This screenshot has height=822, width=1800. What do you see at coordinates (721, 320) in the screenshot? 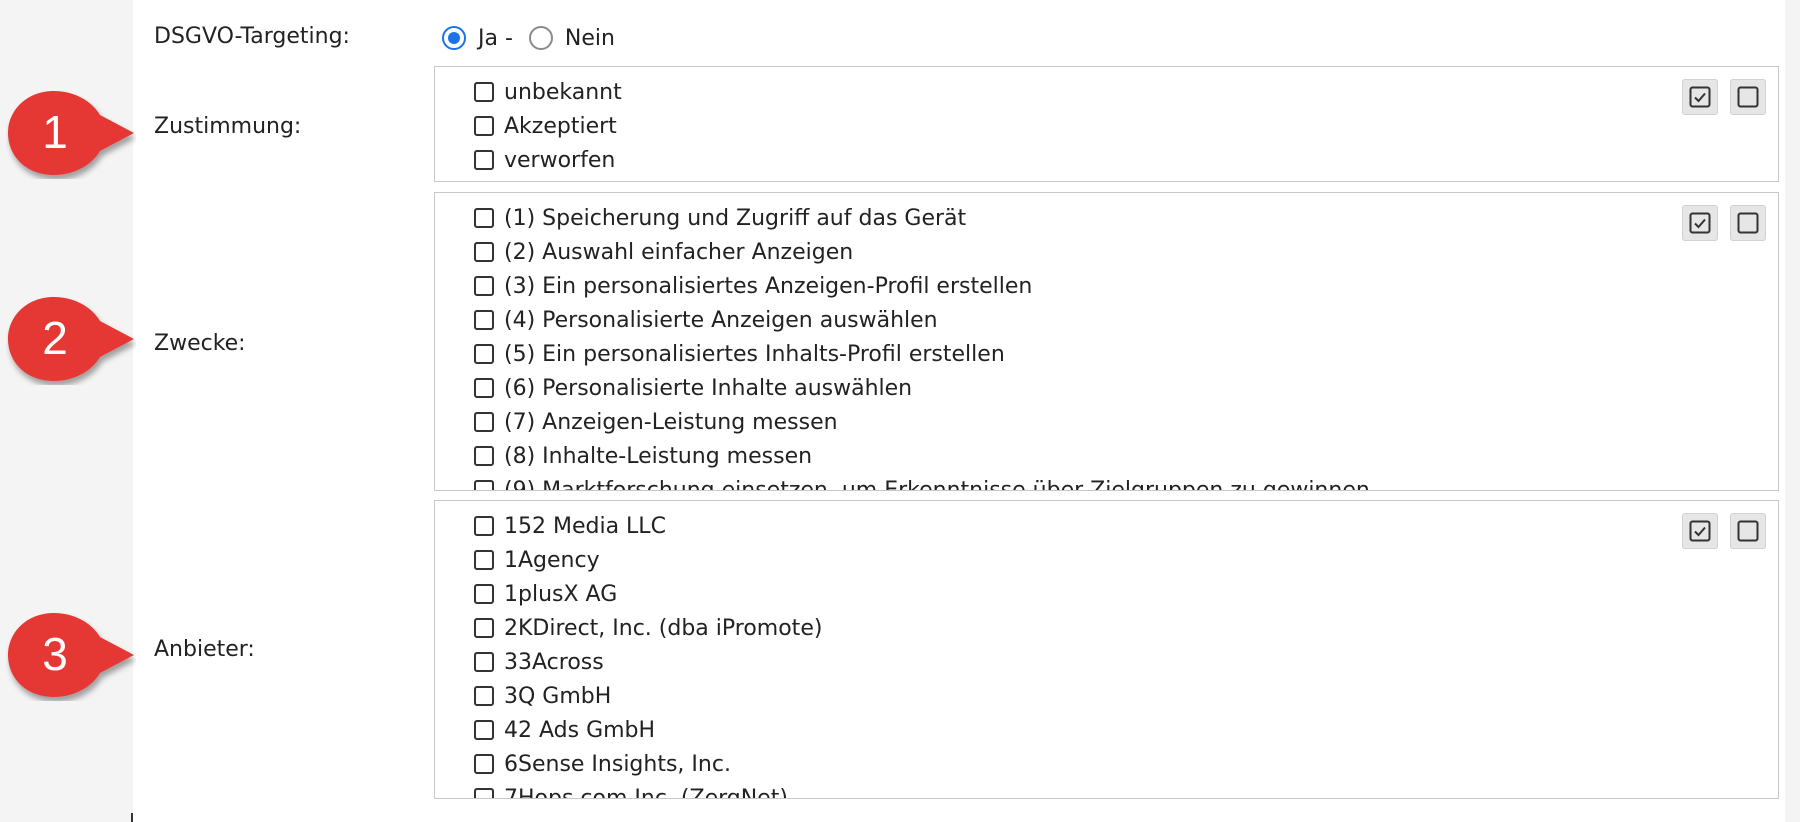
I see `checkbox-option-label: (4) Personalisierte Anzeigen auswählen` at bounding box center [721, 320].